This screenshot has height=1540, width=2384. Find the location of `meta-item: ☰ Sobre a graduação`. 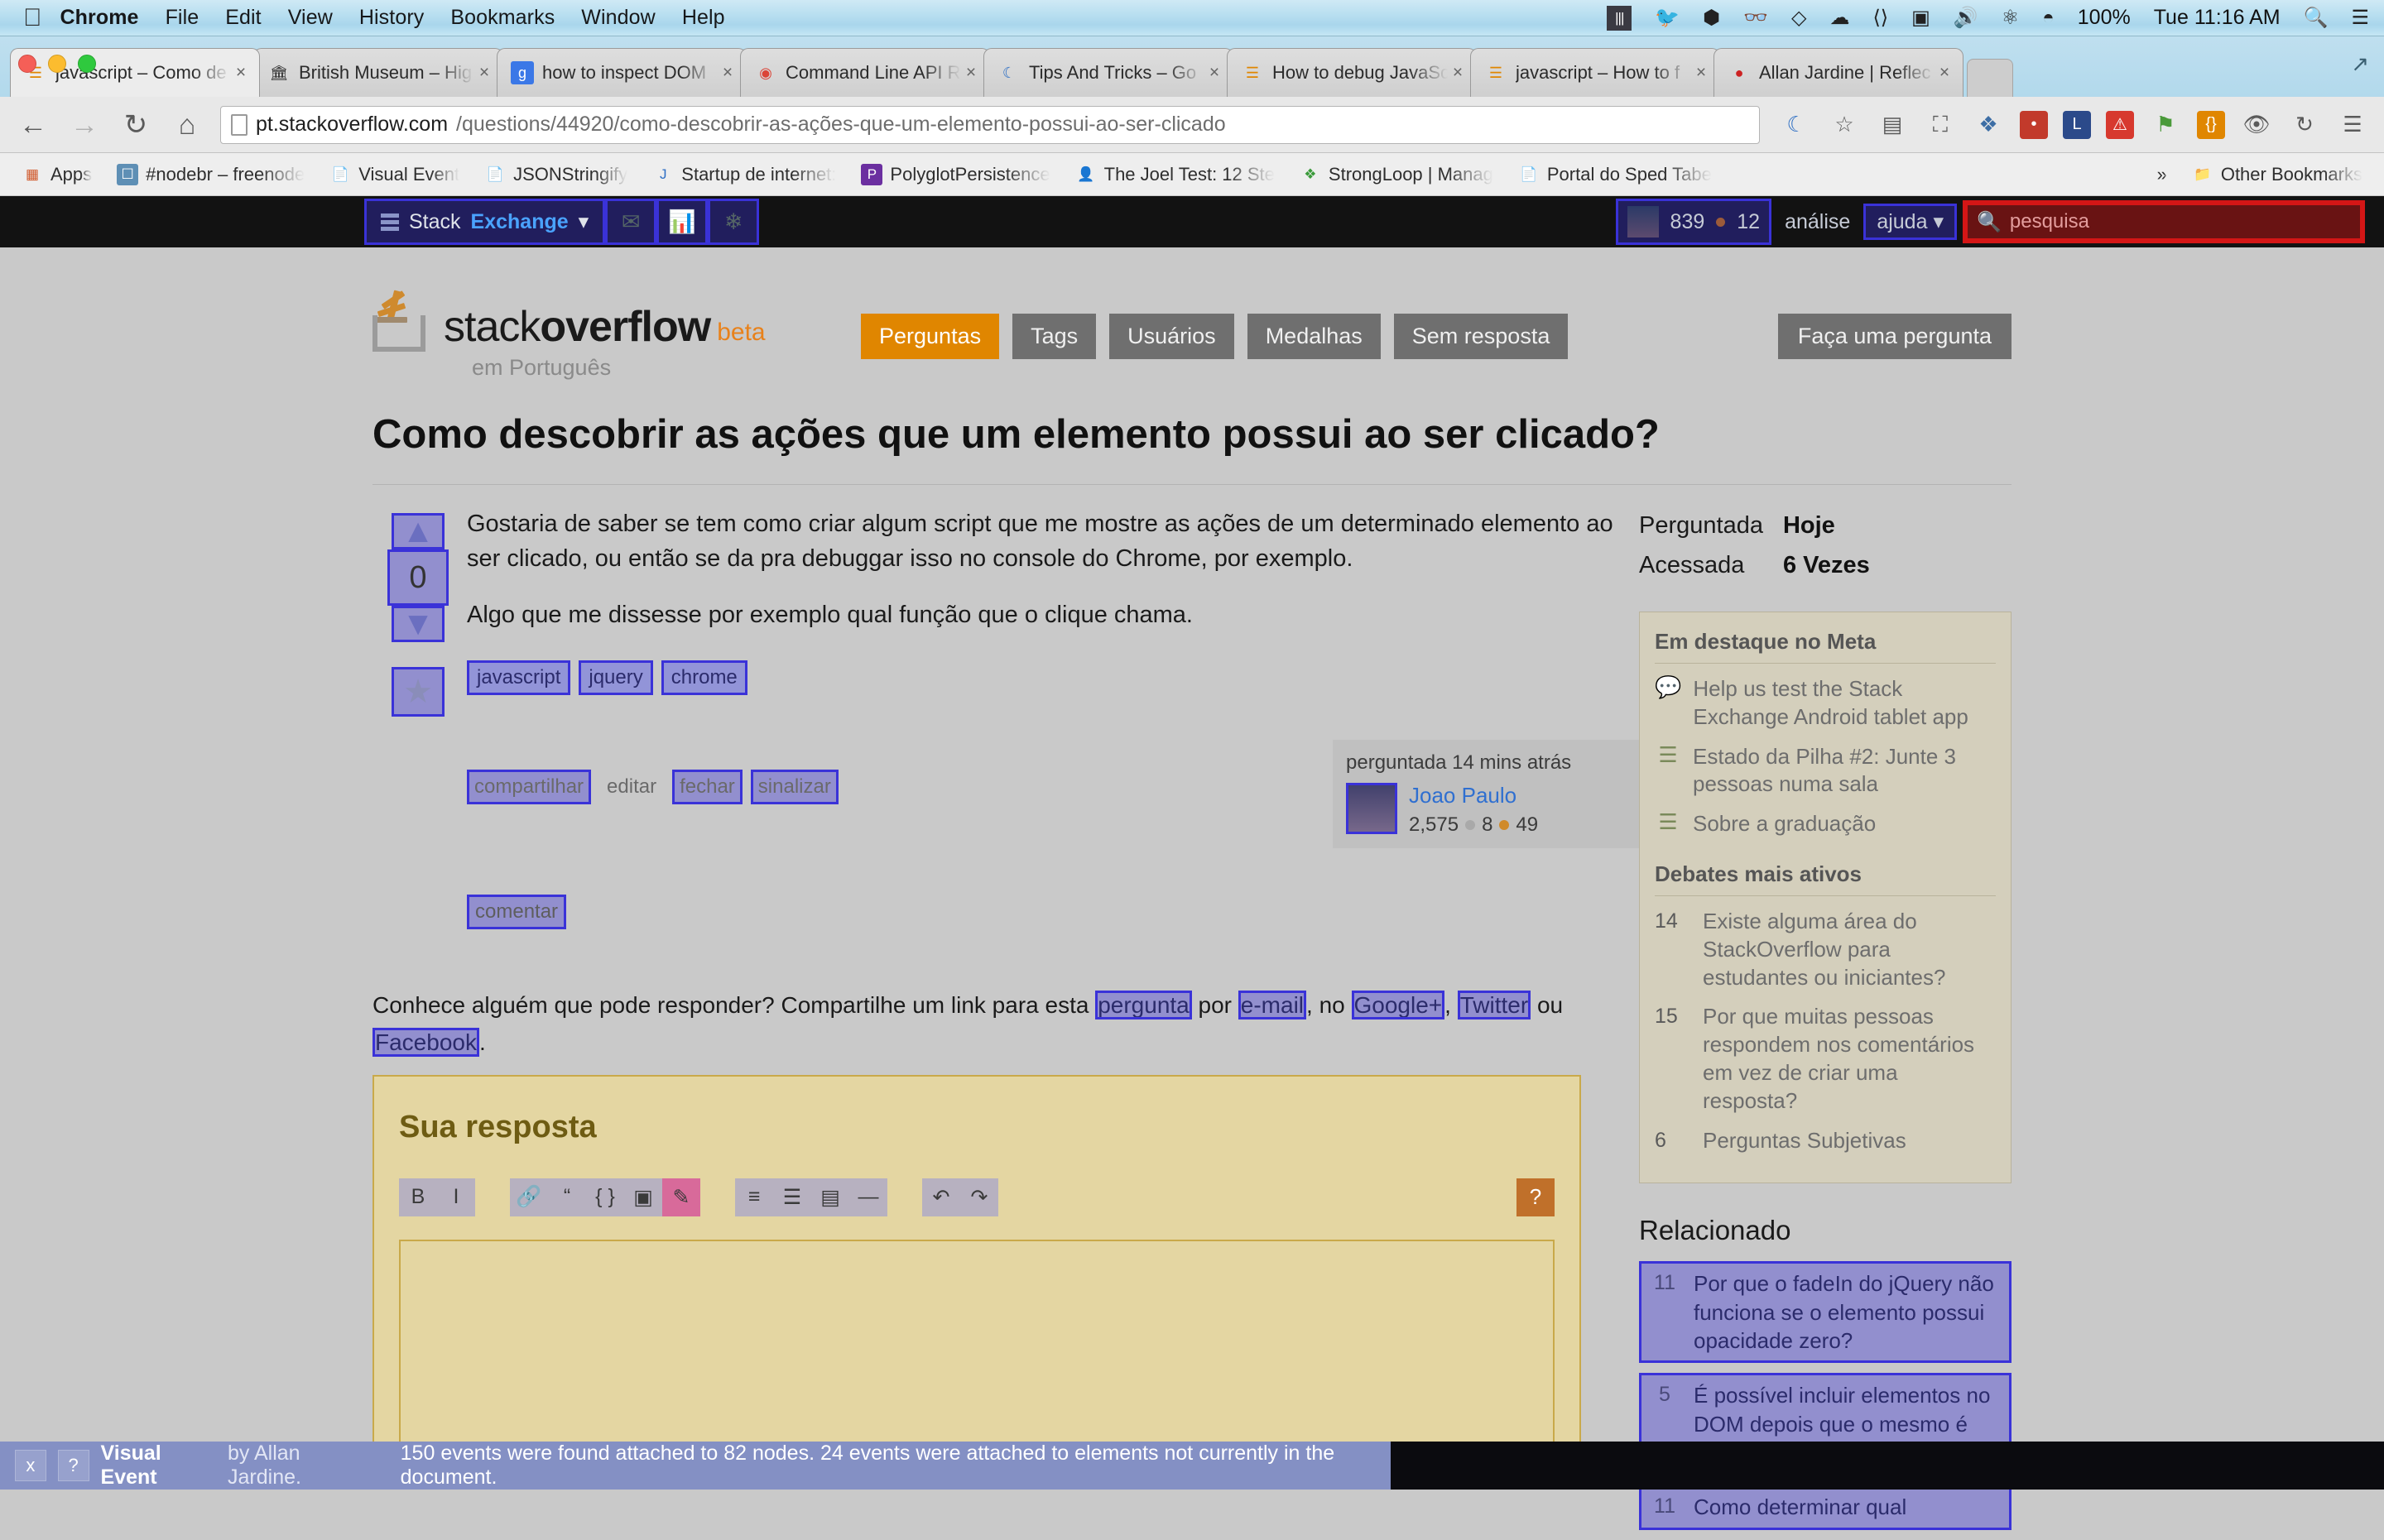

meta-item: ☰ Sobre a graduação is located at coordinates (1825, 823).